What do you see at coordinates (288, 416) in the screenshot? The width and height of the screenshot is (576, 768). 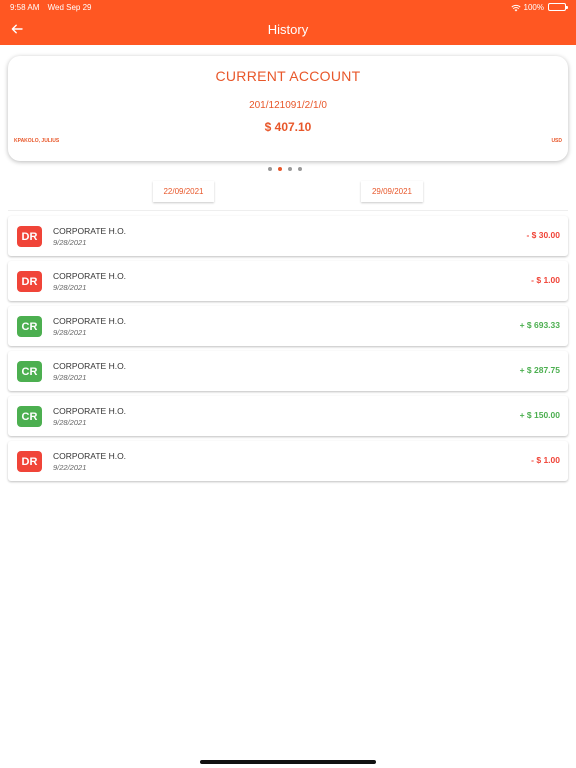 I see `transaction-row: CR CORPORATE H.O. 9/28/2021 + $ 150.00` at bounding box center [288, 416].